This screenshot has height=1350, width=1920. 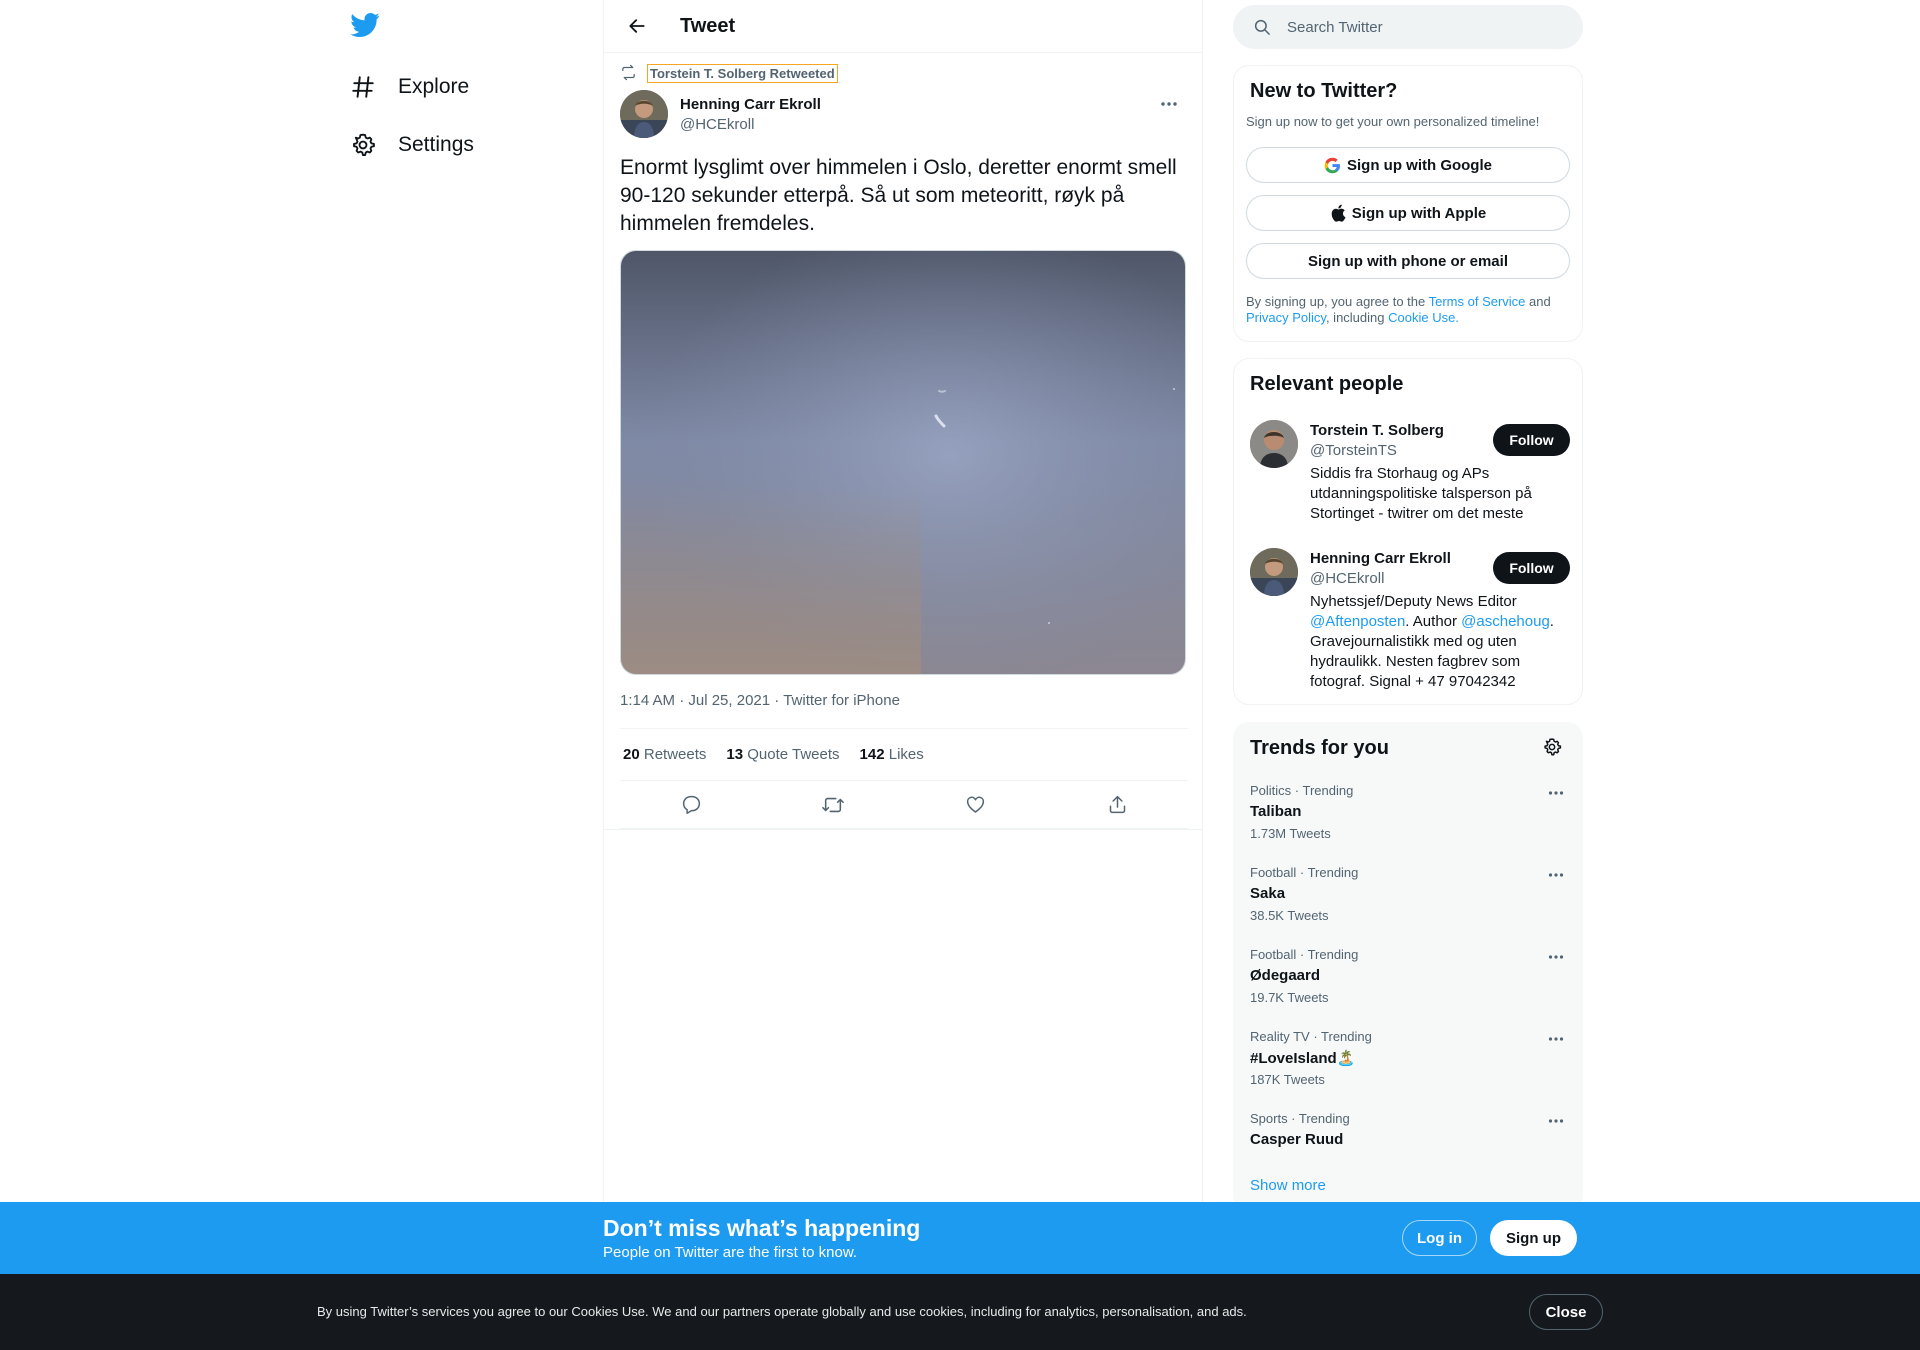 What do you see at coordinates (1324, 91) in the screenshot?
I see `new-to-twitter-title: New to Twitter?` at bounding box center [1324, 91].